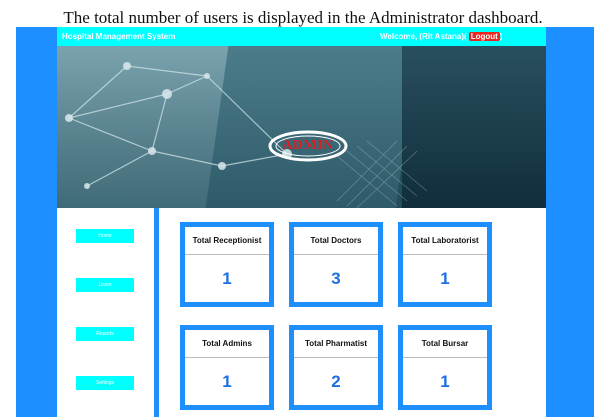 The width and height of the screenshot is (606, 417). I want to click on stat-card-title: Total Receptionist, so click(227, 241).